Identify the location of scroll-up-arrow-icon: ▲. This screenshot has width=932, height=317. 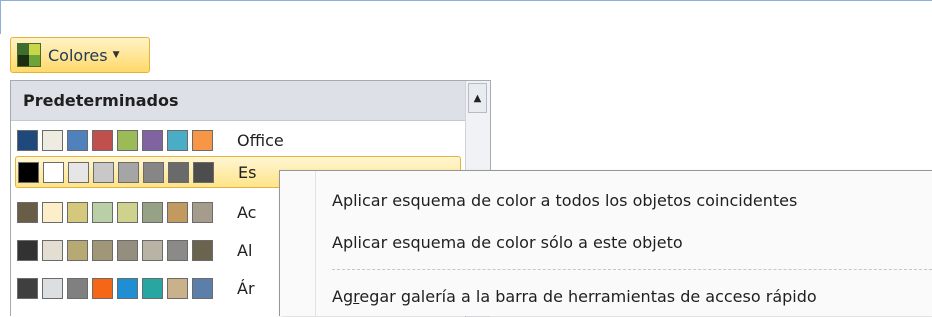
(477, 98).